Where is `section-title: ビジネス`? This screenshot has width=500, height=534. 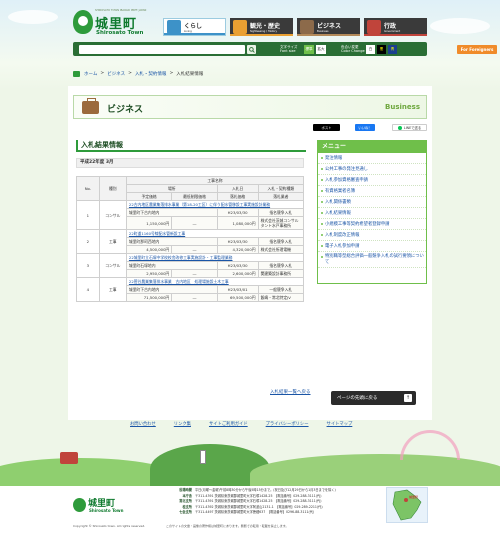
section-title: ビジネス is located at coordinates (125, 110).